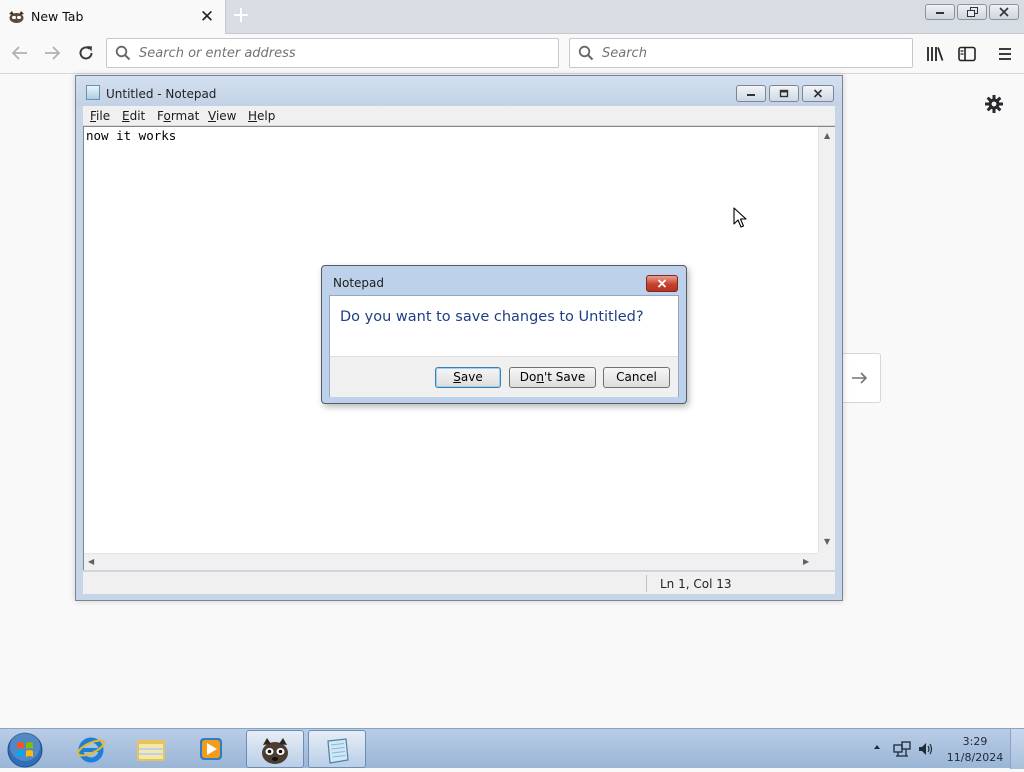  I want to click on save-button: Save, so click(468, 377).